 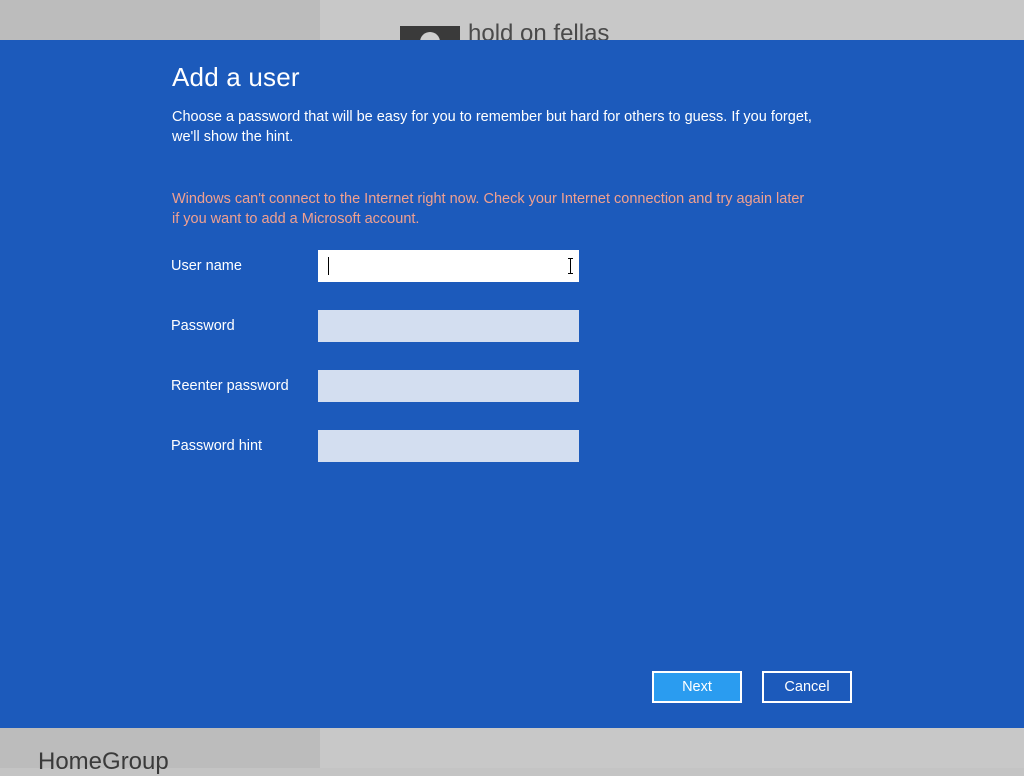 I want to click on password-label: Password, so click(x=203, y=326).